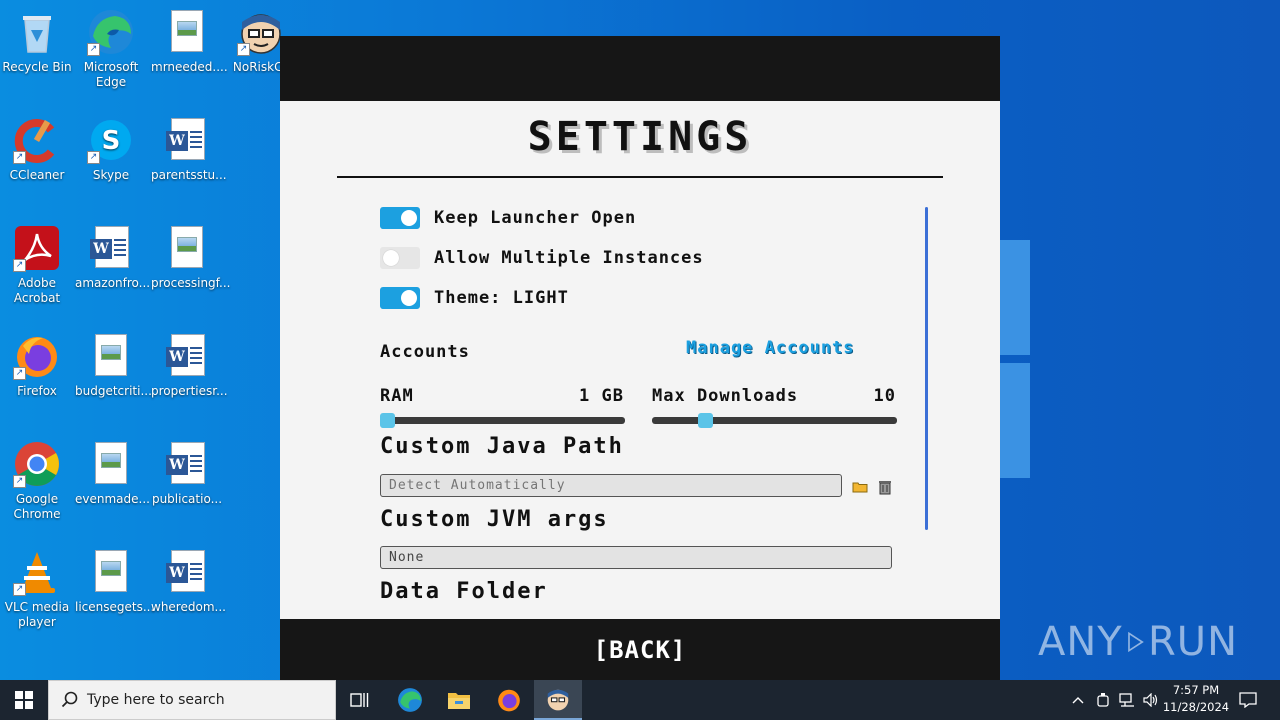 The width and height of the screenshot is (1280, 720). Describe the element at coordinates (611, 485) in the screenshot. I see `java-path-input` at that location.